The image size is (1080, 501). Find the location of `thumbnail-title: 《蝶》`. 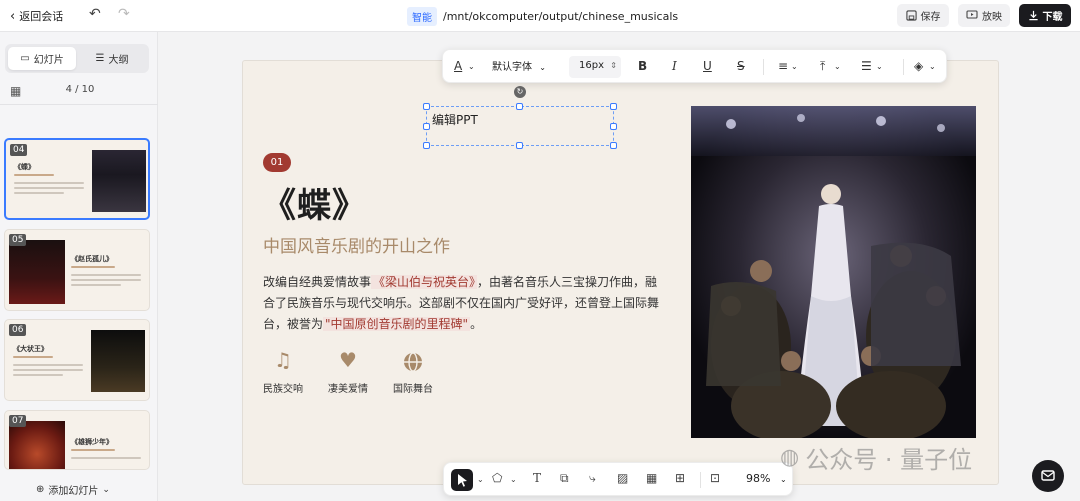

thumbnail-title: 《蝶》 is located at coordinates (24, 167).